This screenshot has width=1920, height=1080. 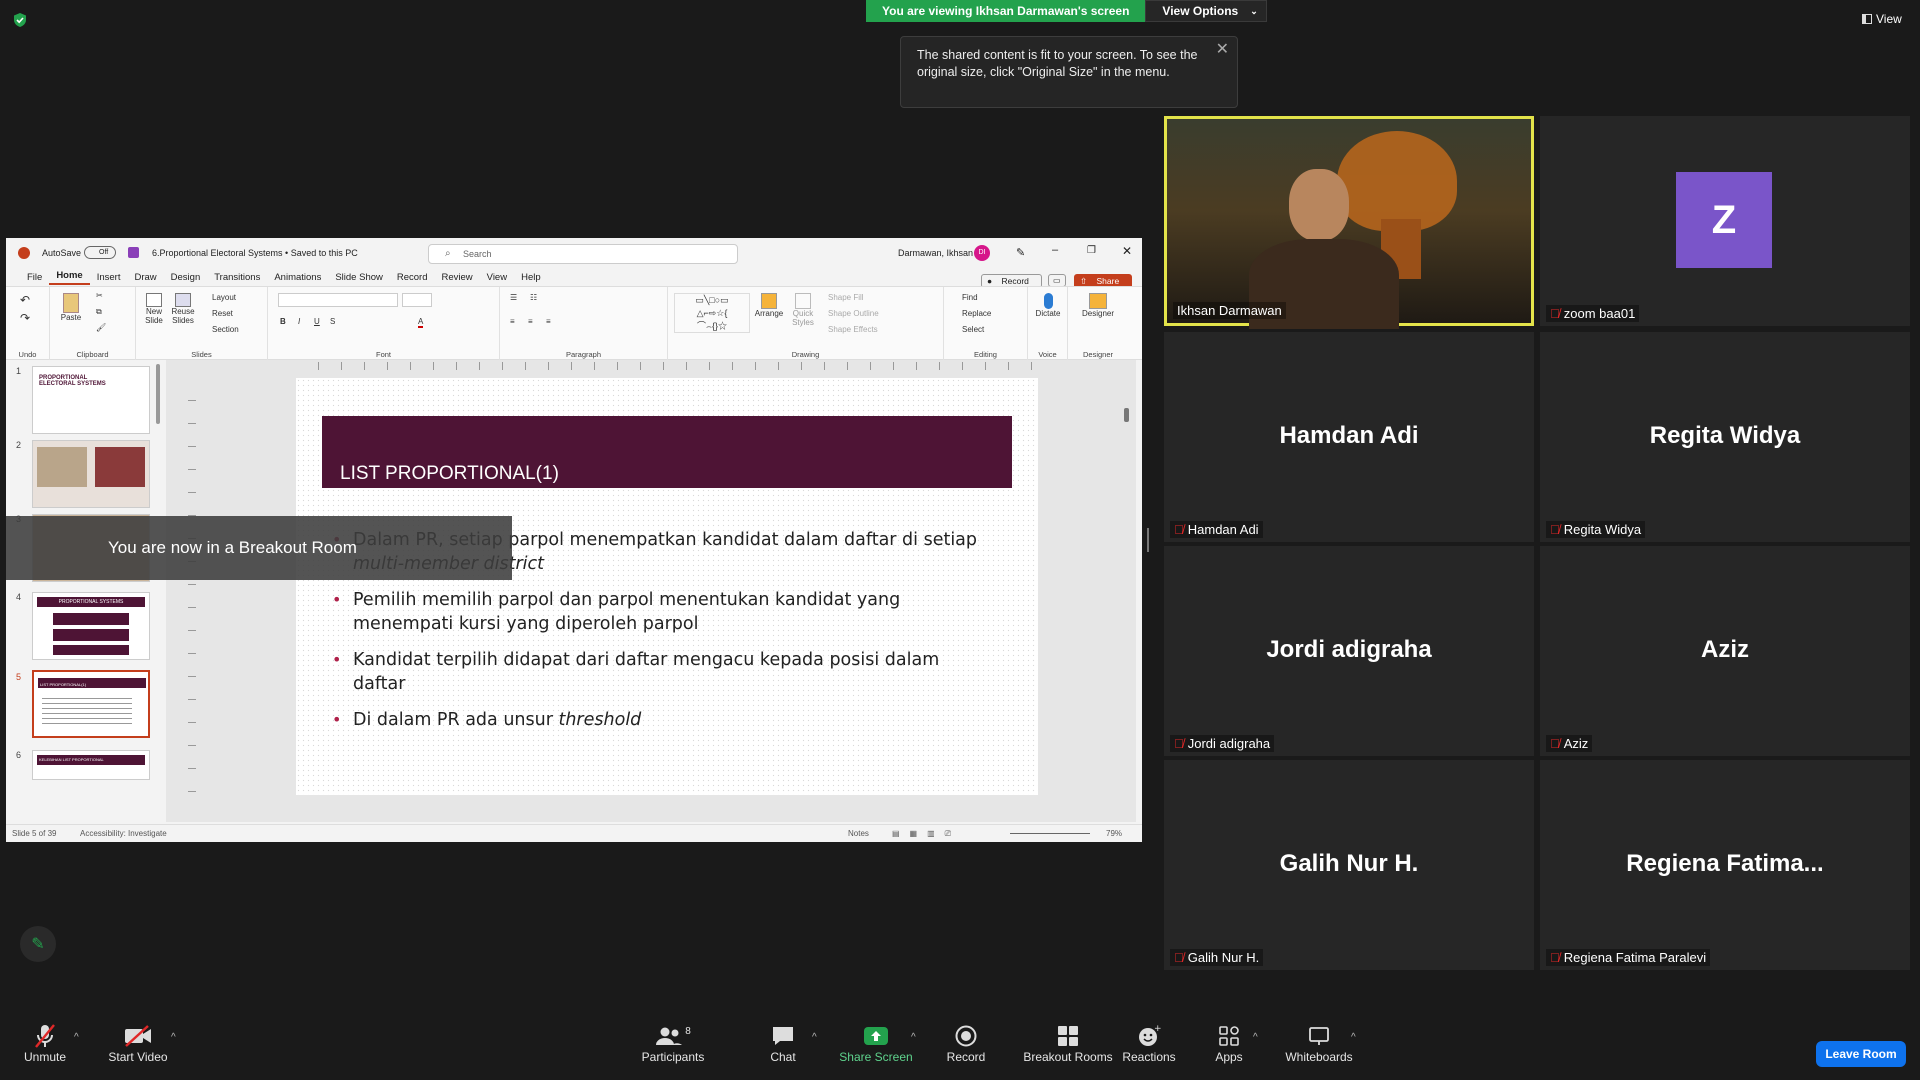 I want to click on paste-button: Paste, so click(x=71, y=307).